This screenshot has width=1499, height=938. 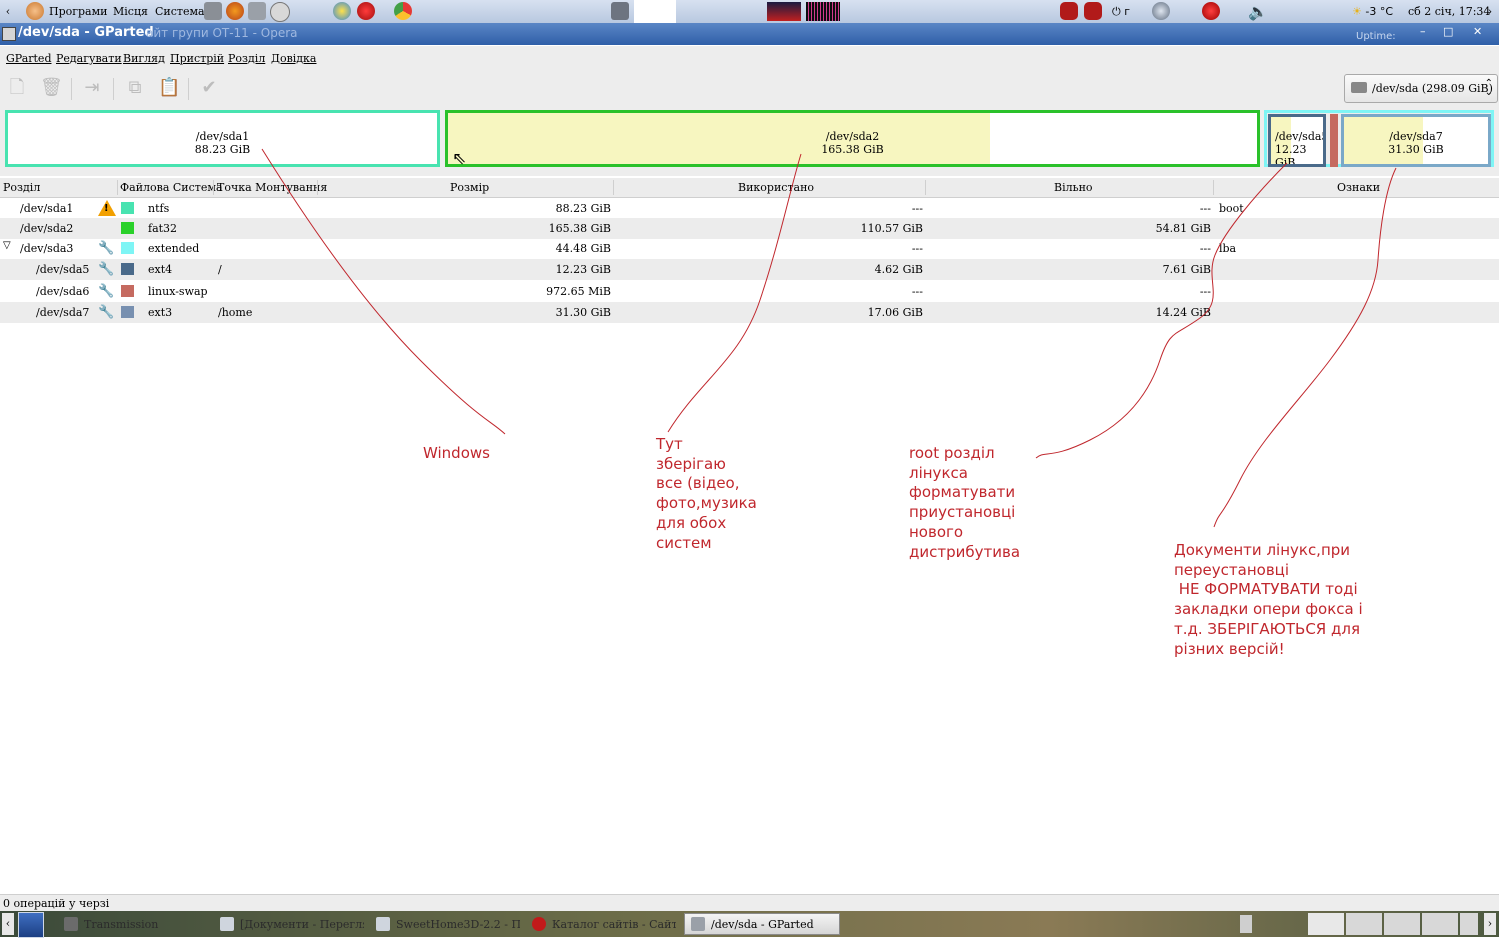 I want to click on close-icon: ✕, so click(x=1477, y=31).